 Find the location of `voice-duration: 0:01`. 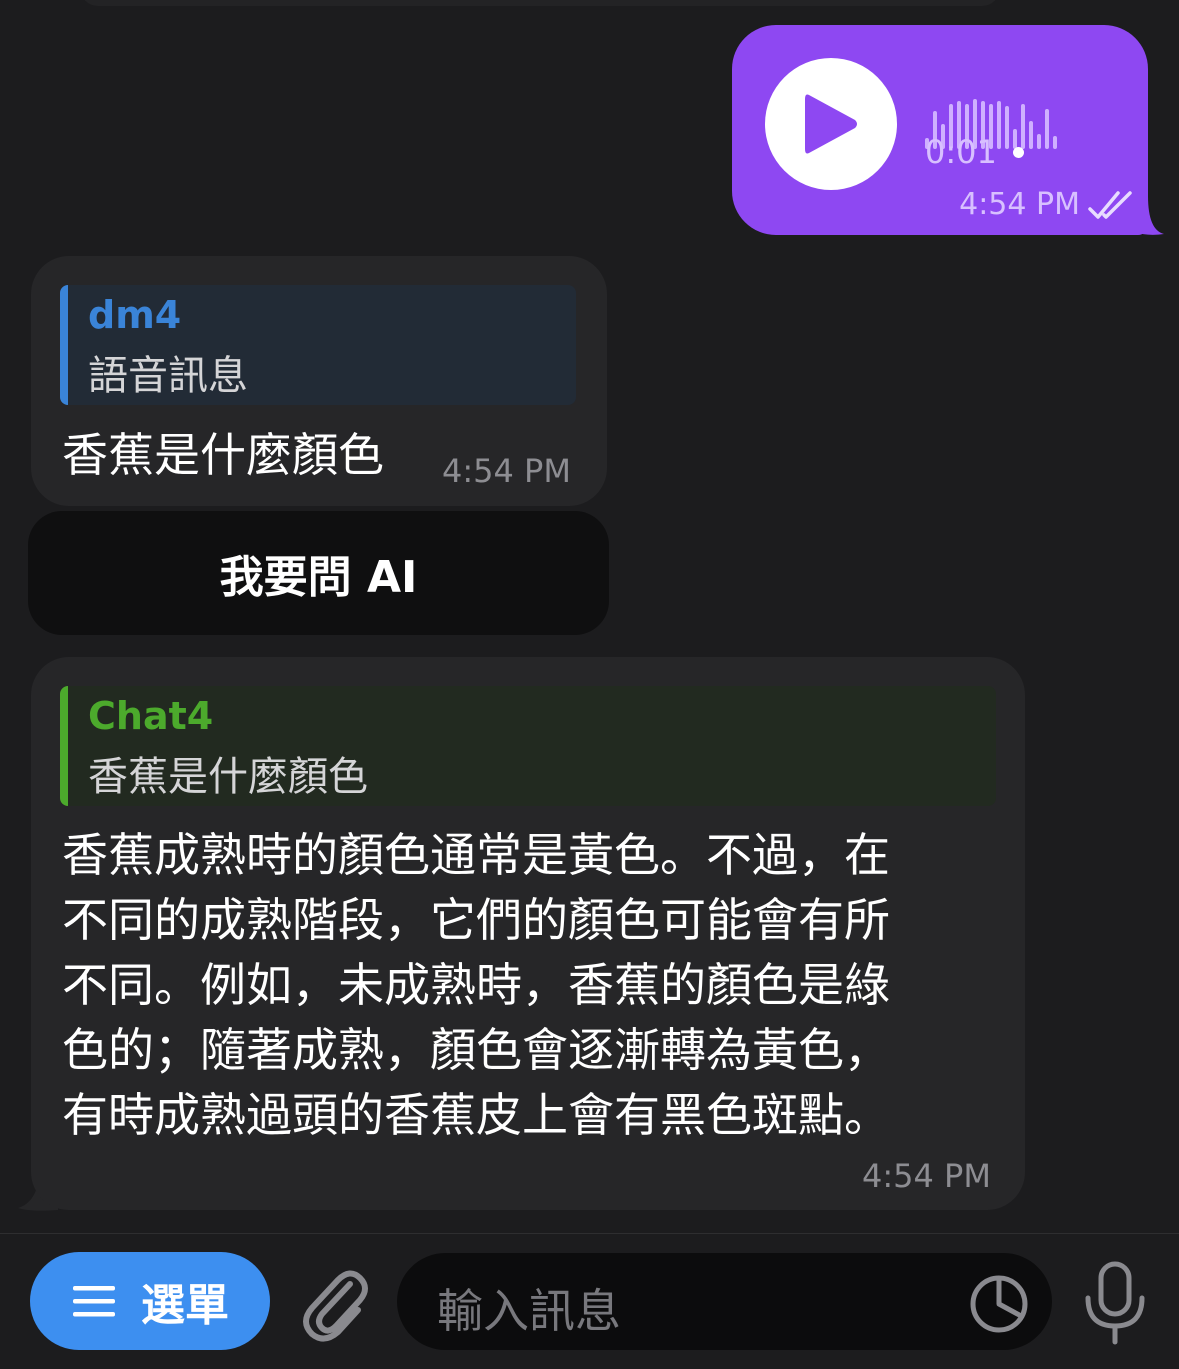

voice-duration: 0:01 is located at coordinates (961, 152).